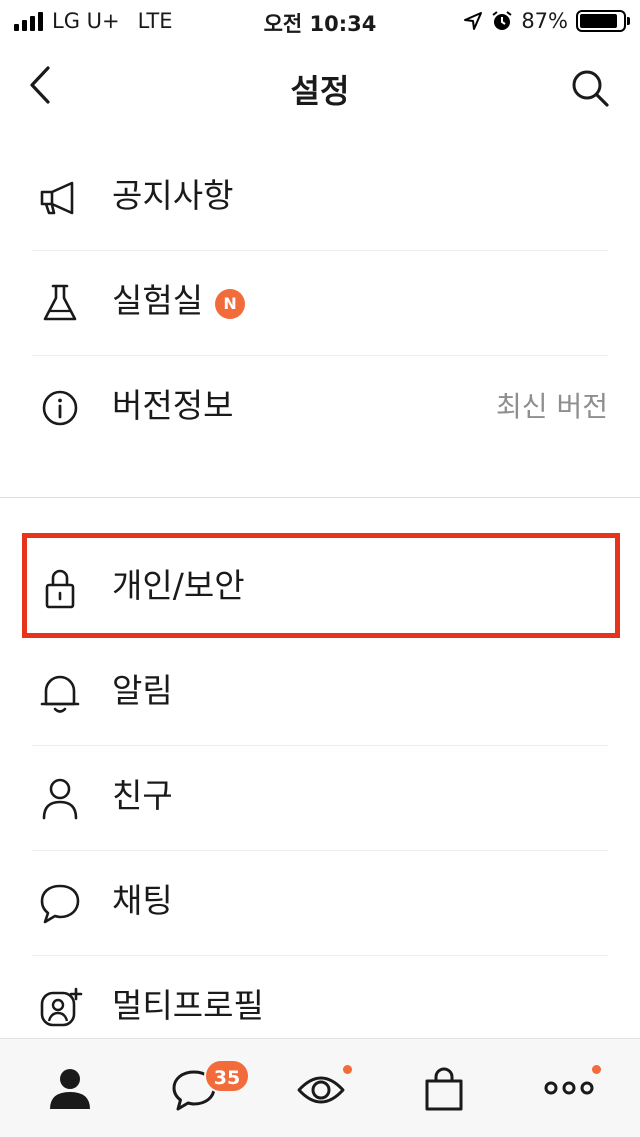 The height and width of the screenshot is (1137, 640). Describe the element at coordinates (60, 799) in the screenshot. I see `person-icon` at that location.